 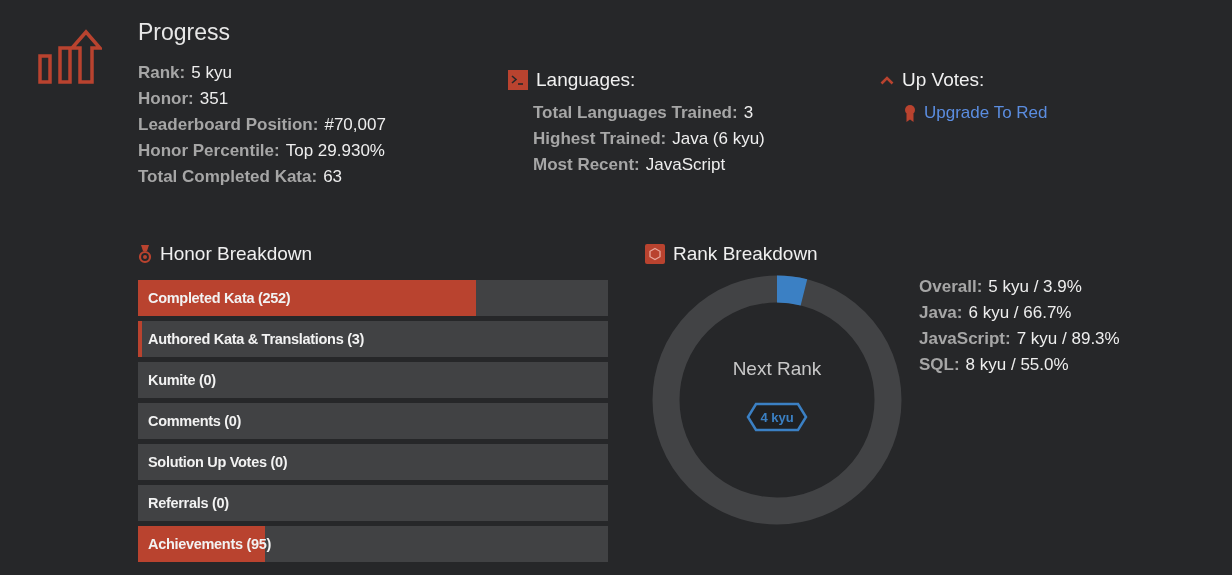 What do you see at coordinates (685, 165) in the screenshot?
I see `stat-value: JavaScript` at bounding box center [685, 165].